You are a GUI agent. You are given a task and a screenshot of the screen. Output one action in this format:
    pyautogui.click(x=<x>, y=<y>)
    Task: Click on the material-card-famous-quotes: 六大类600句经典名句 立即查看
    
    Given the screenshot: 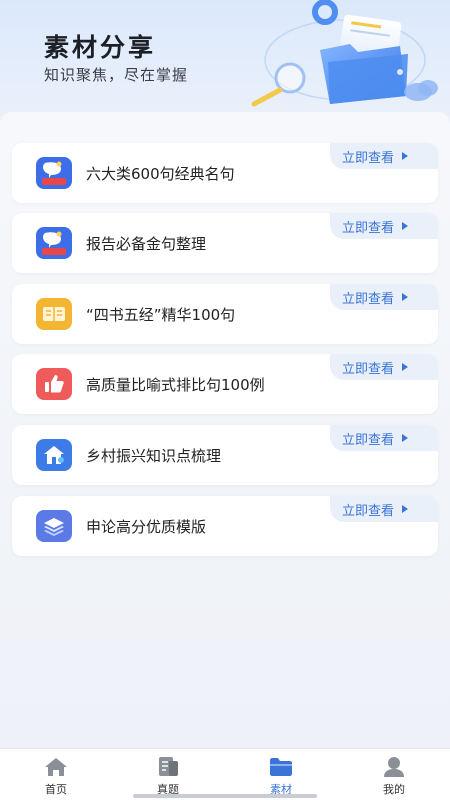 What is the action you would take?
    pyautogui.click(x=225, y=173)
    